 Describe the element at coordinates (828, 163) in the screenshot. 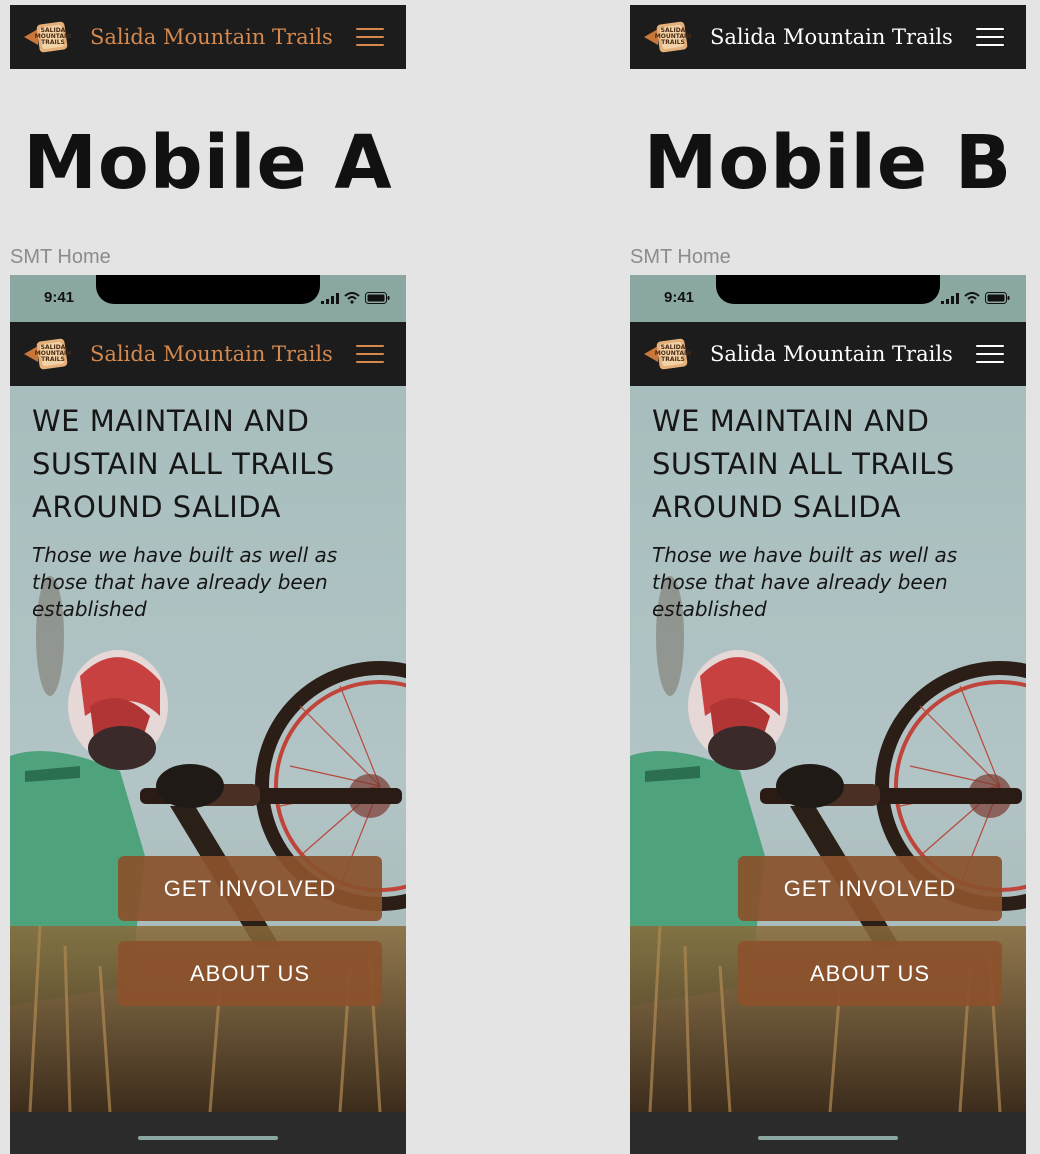

I see `variant-title: Mobile B` at that location.